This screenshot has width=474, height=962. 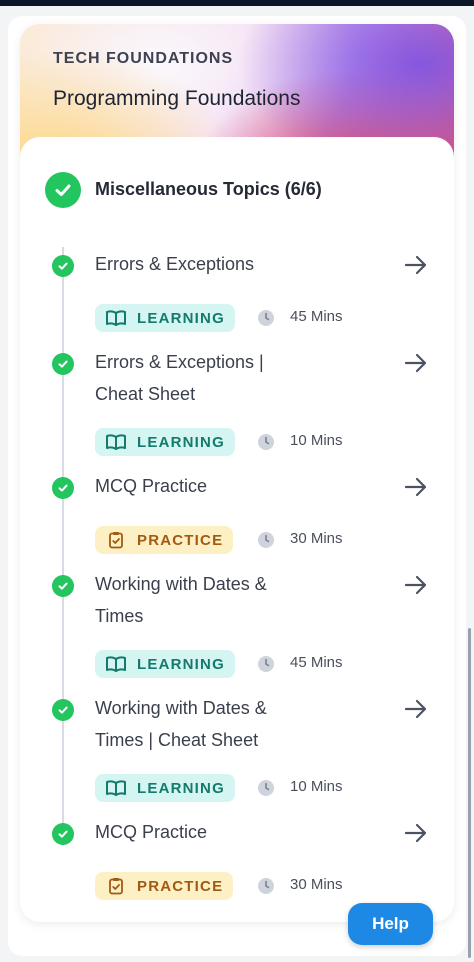 What do you see at coordinates (237, 3) in the screenshot?
I see `status-bar-edge` at bounding box center [237, 3].